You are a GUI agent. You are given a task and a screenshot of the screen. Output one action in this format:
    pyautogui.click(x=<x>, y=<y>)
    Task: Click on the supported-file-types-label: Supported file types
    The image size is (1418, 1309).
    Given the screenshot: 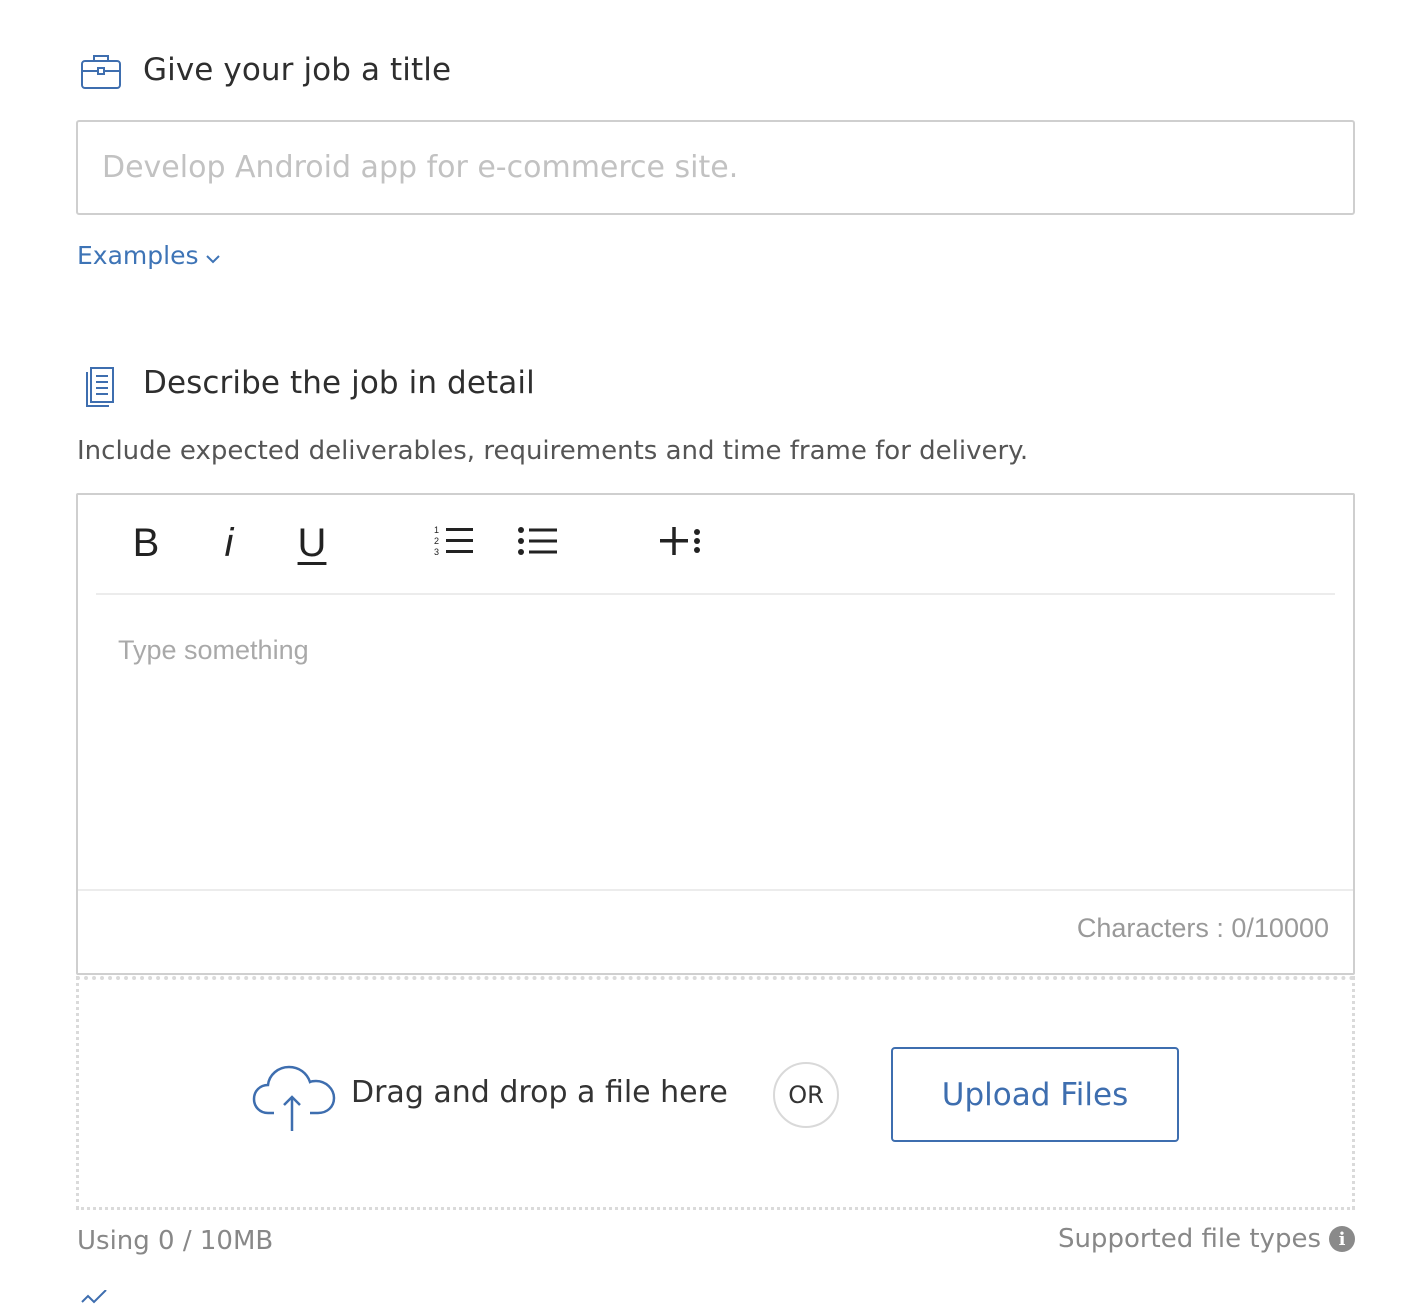 What is the action you would take?
    pyautogui.click(x=1189, y=1239)
    